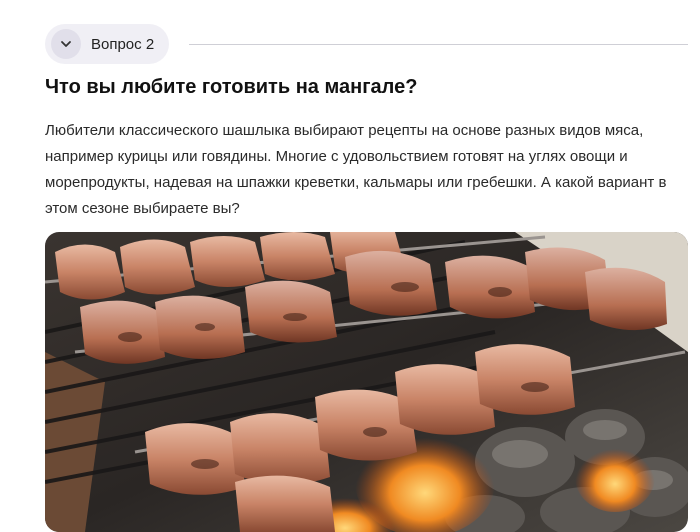  I want to click on question-header: Вопрос 2, so click(366, 44).